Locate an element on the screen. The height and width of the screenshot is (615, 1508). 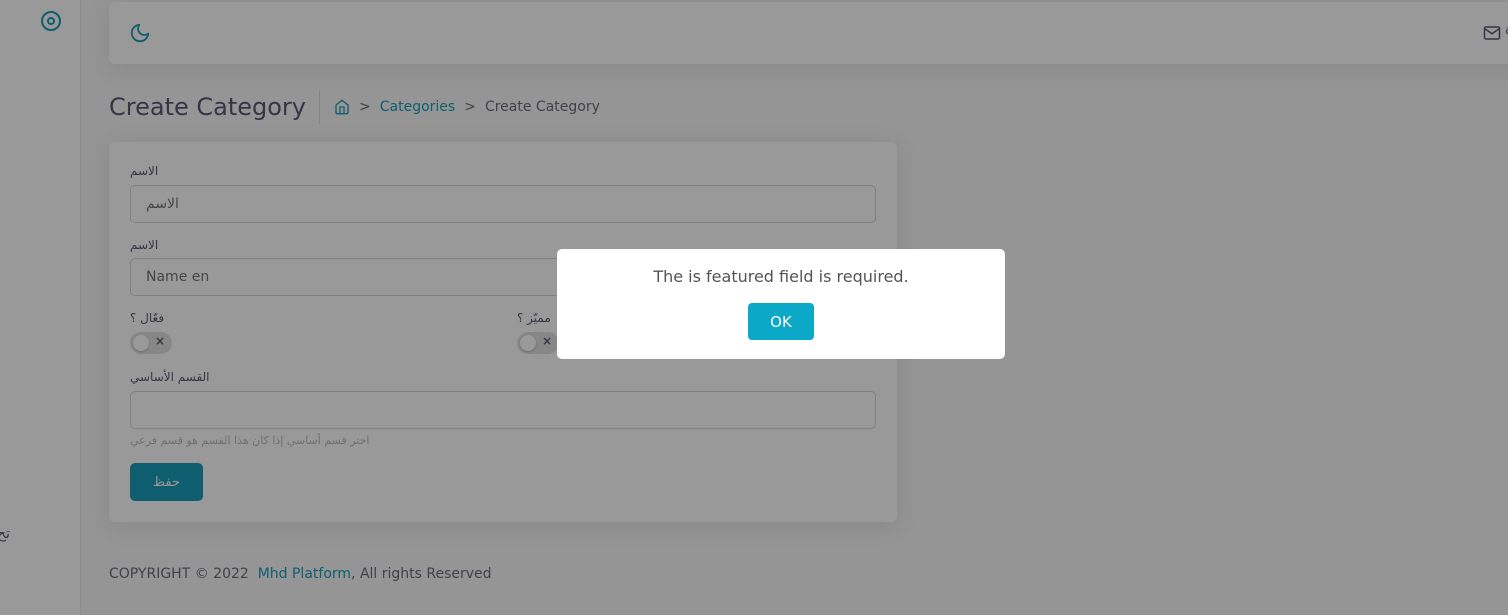
ok-button: OK is located at coordinates (781, 321).